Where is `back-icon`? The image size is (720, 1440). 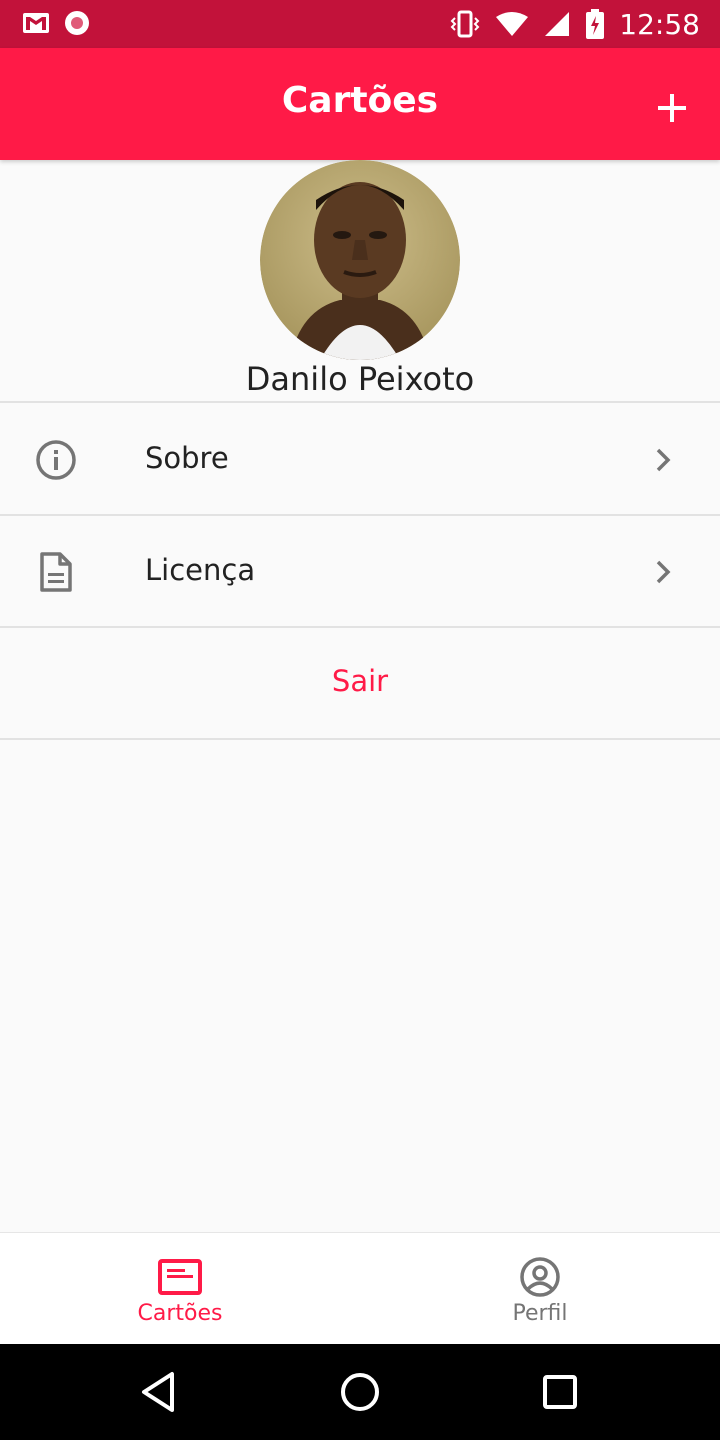
back-icon is located at coordinates (158, 1392).